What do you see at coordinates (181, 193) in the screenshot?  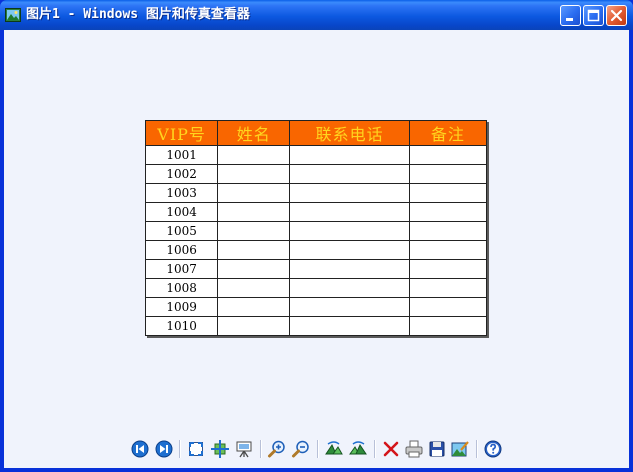 I see `vip-number-cell: 1003` at bounding box center [181, 193].